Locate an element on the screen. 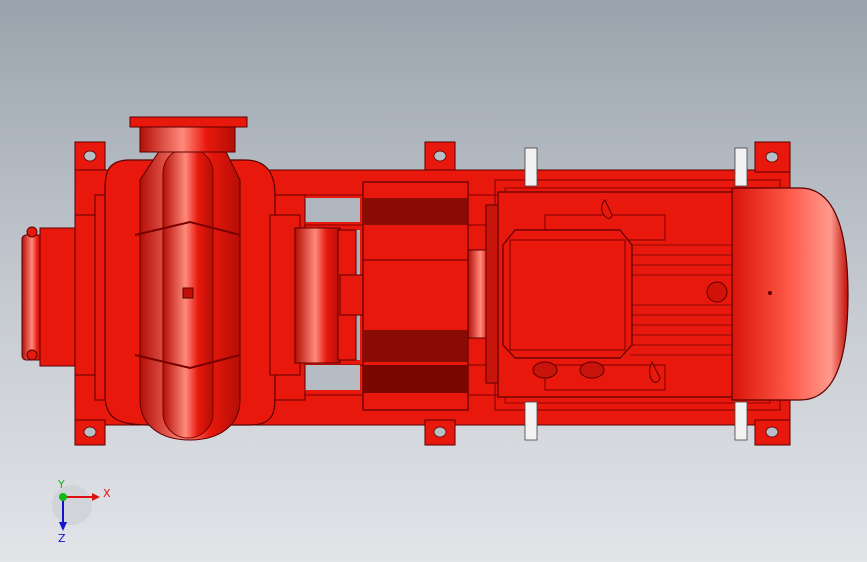  z-axis-arrow is located at coordinates (63, 526).